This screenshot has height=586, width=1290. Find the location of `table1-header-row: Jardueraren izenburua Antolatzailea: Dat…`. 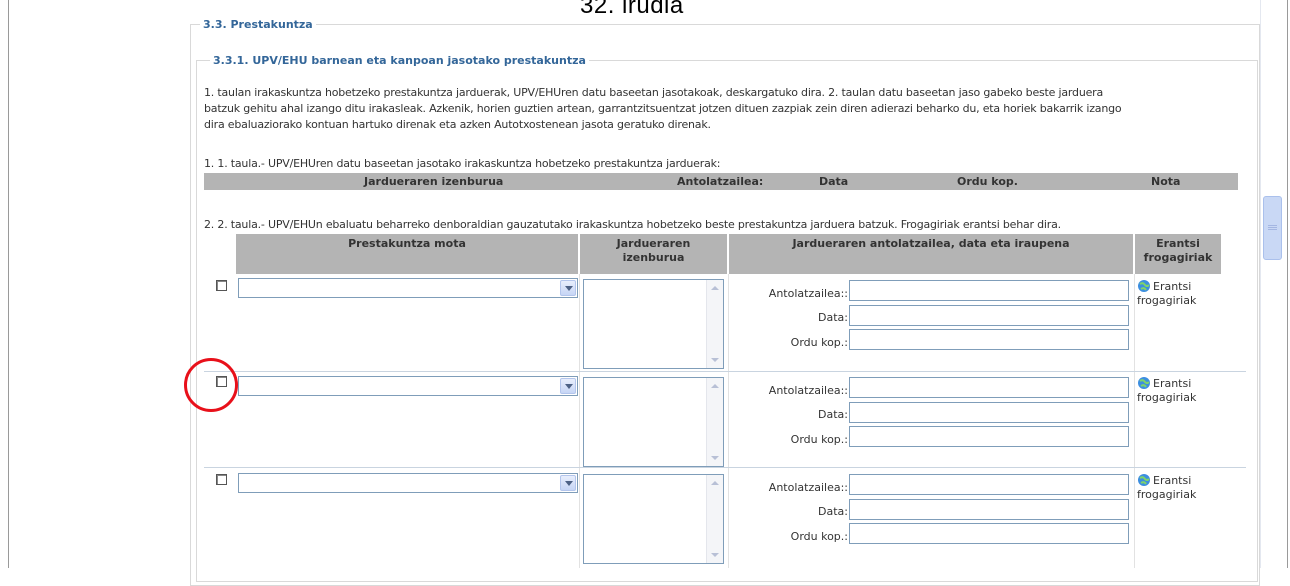

table1-header-row: Jardueraren izenburua Antolatzailea: Dat… is located at coordinates (721, 181).